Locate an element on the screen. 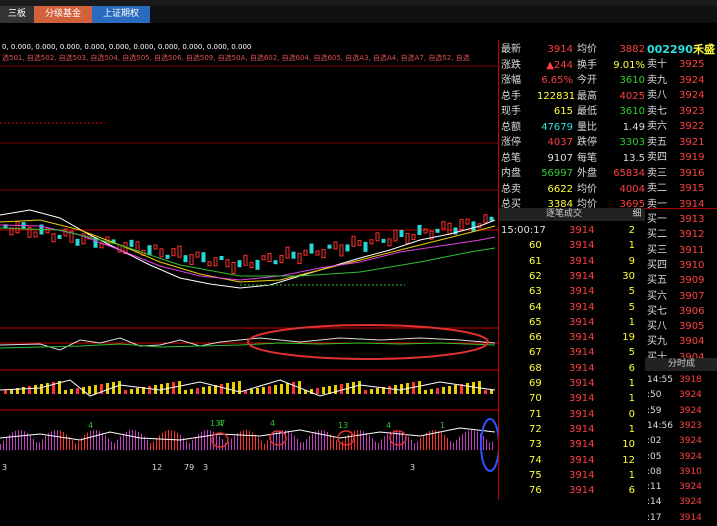 The width and height of the screenshot is (717, 526). buy-order-row: 买四 3910 is located at coordinates (681, 265).